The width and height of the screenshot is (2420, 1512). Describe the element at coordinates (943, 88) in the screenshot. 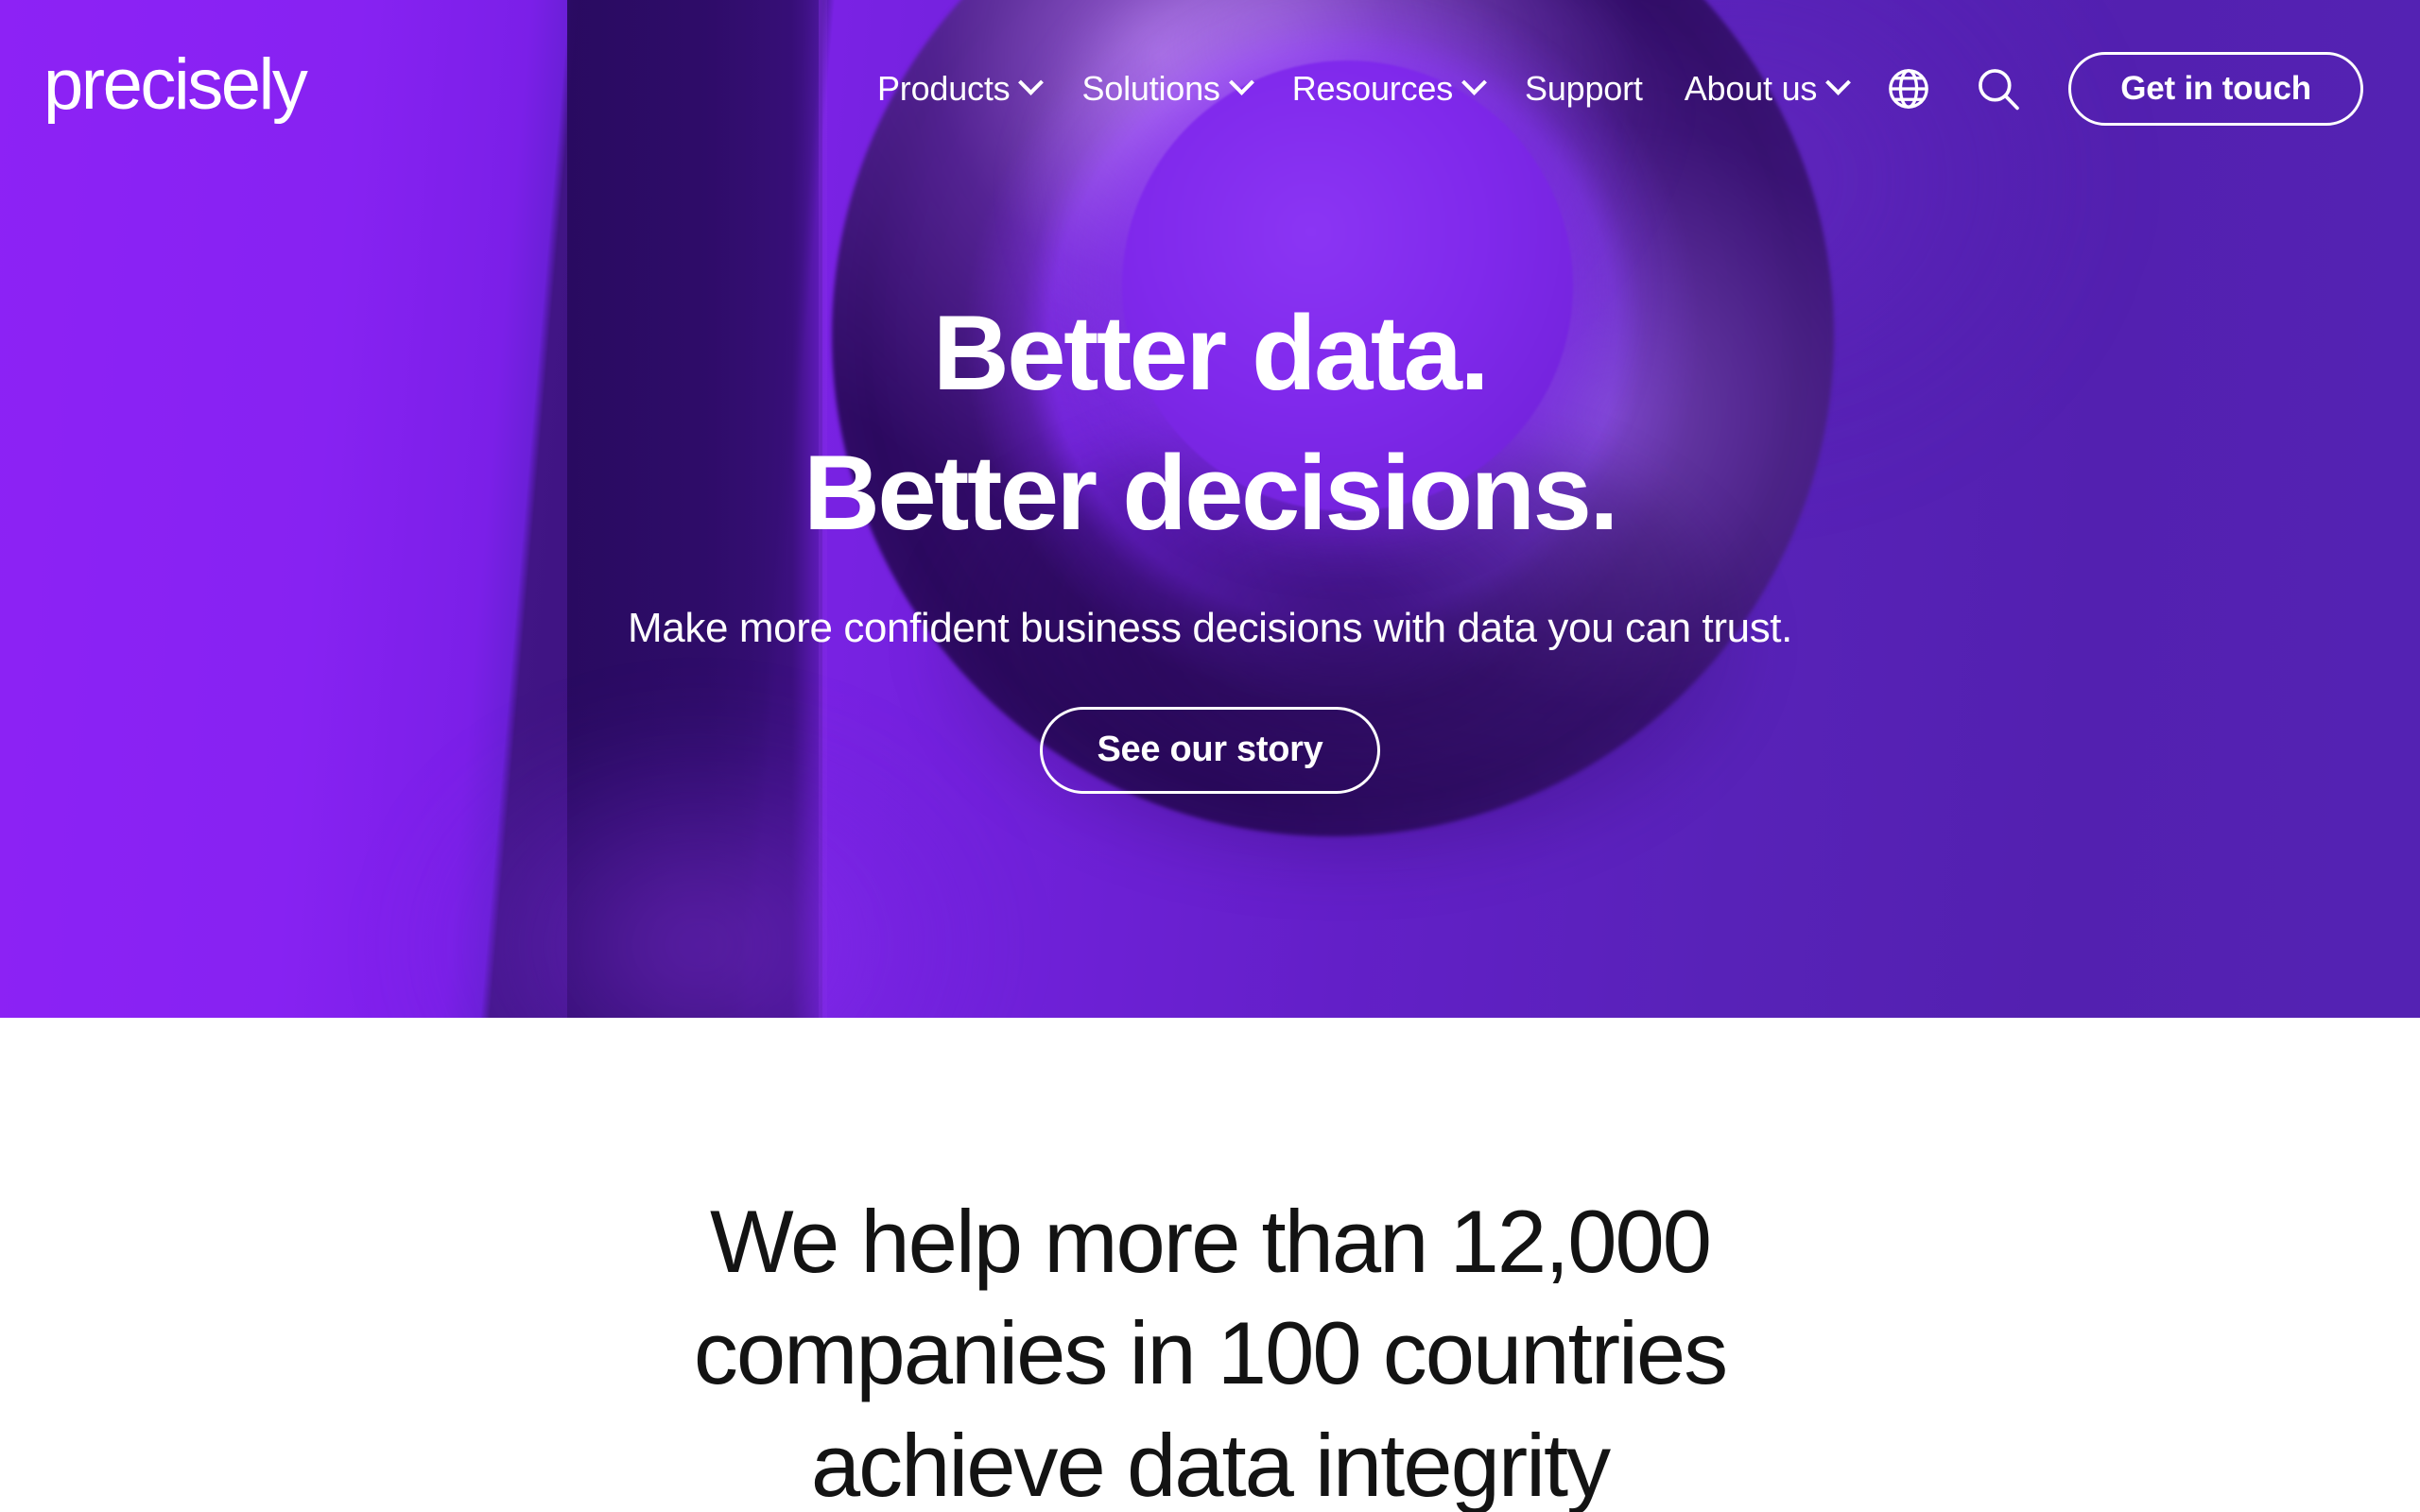

I see `nav-item-products-label: Products` at that location.